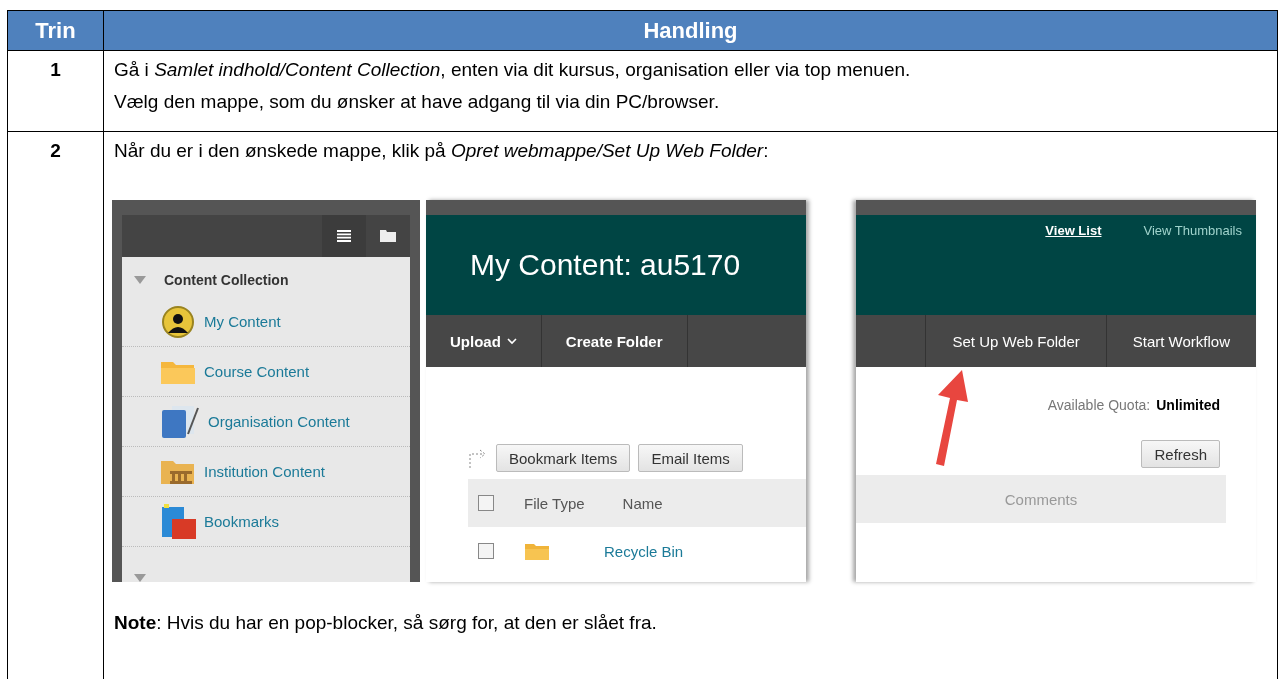  Describe the element at coordinates (386, 623) in the screenshot. I see `note-text: Note: Hvis du har en pop-blocker, så sørg for, at den er slået fra.` at that location.